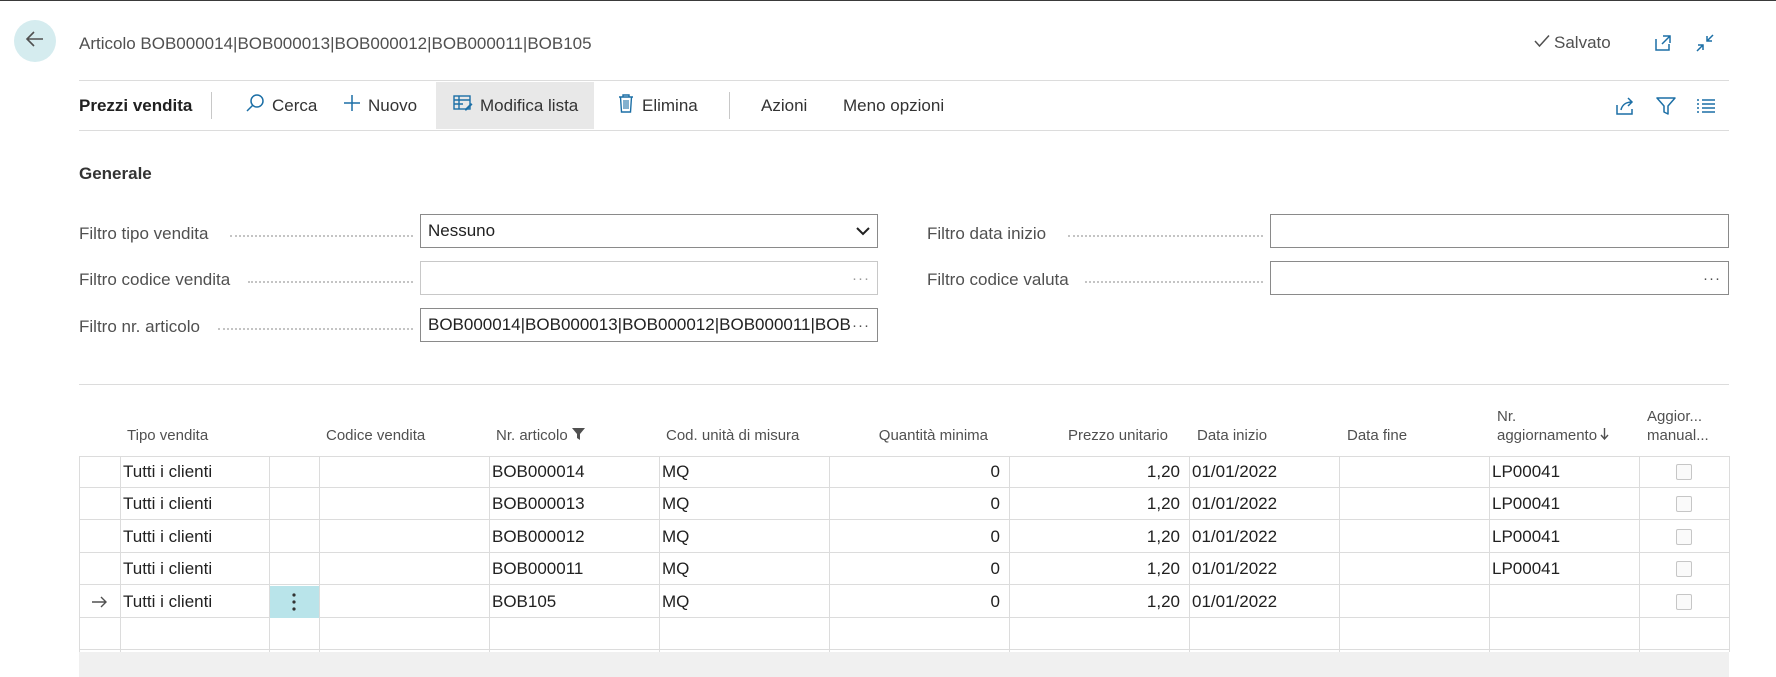 Image resolution: width=1776 pixels, height=677 pixels. I want to click on col-header-item-no: Nr. articolo, so click(540, 435).